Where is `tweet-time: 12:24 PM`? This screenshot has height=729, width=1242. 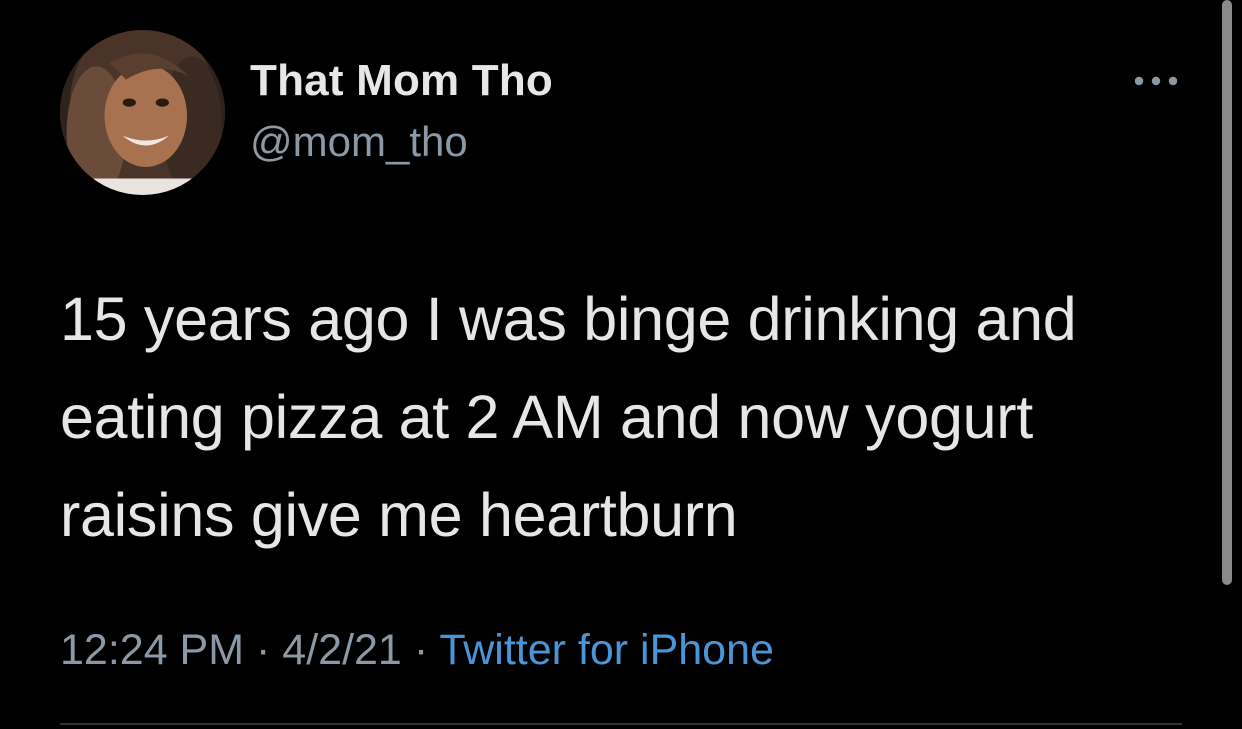
tweet-time: 12:24 PM is located at coordinates (152, 650).